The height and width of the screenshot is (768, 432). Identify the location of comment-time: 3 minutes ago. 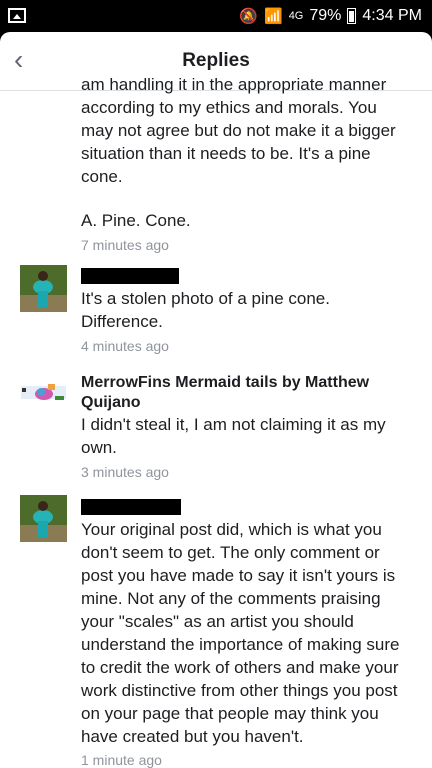
(125, 472).